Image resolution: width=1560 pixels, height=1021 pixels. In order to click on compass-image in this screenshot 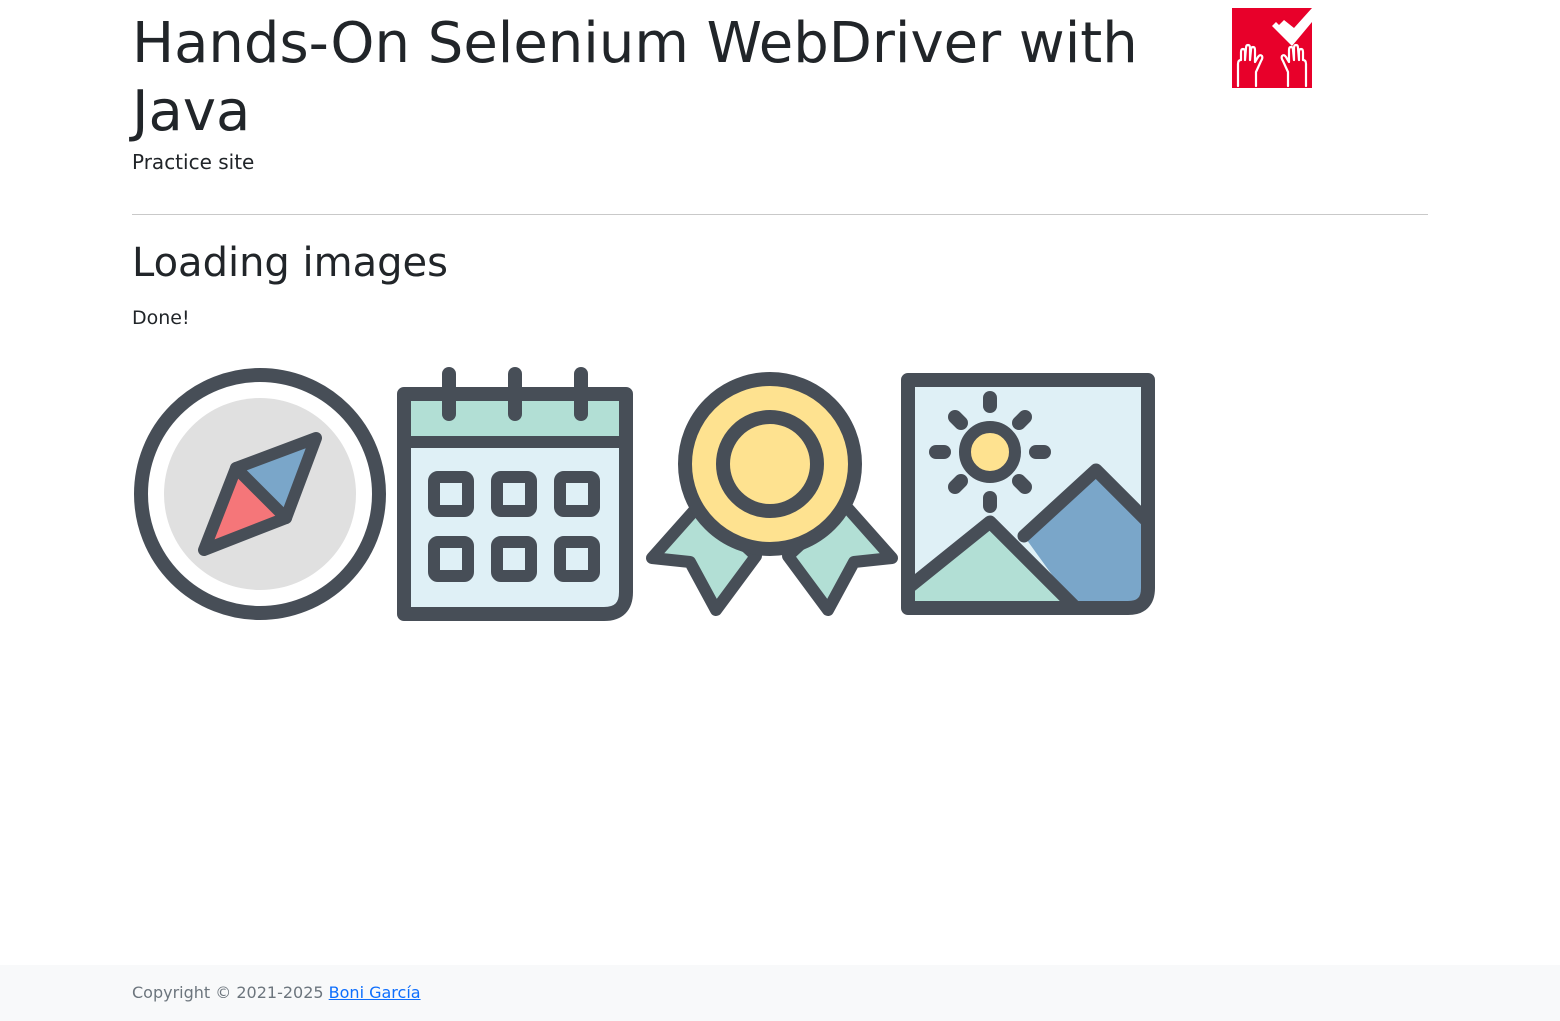, I will do `click(260, 494)`.